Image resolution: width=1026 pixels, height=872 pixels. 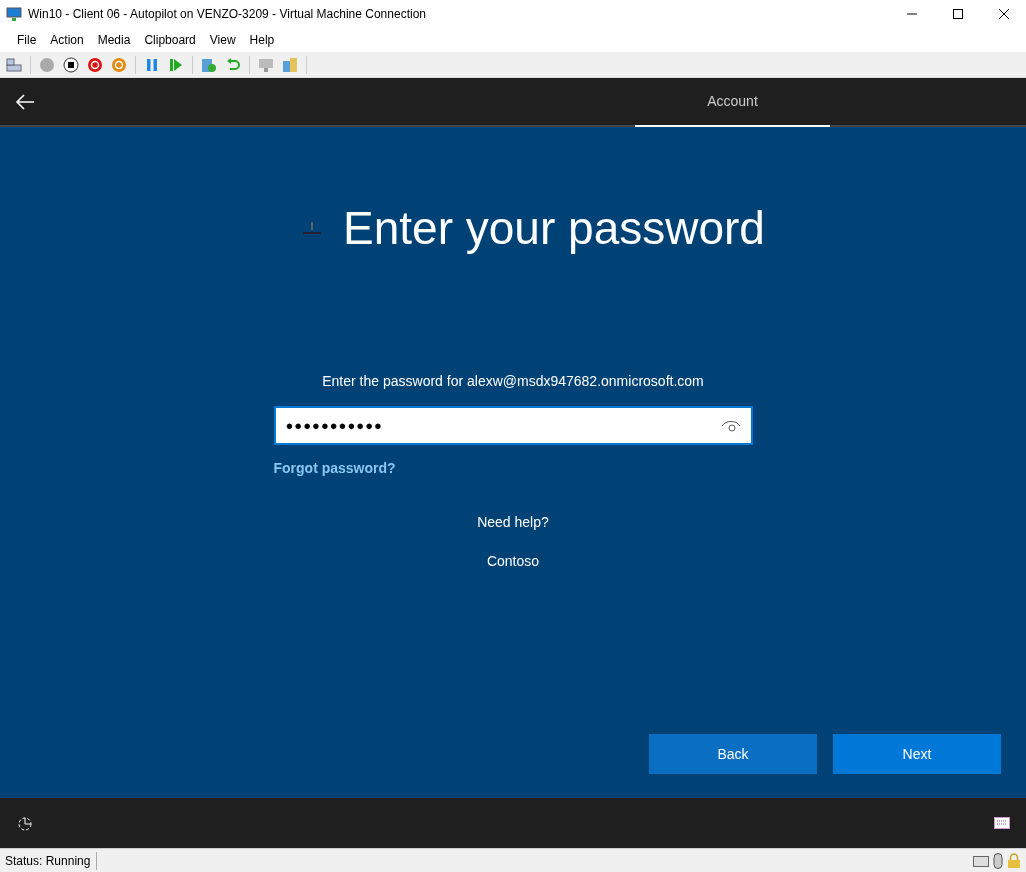 What do you see at coordinates (95, 64) in the screenshot?
I see `shutdown-icon` at bounding box center [95, 64].